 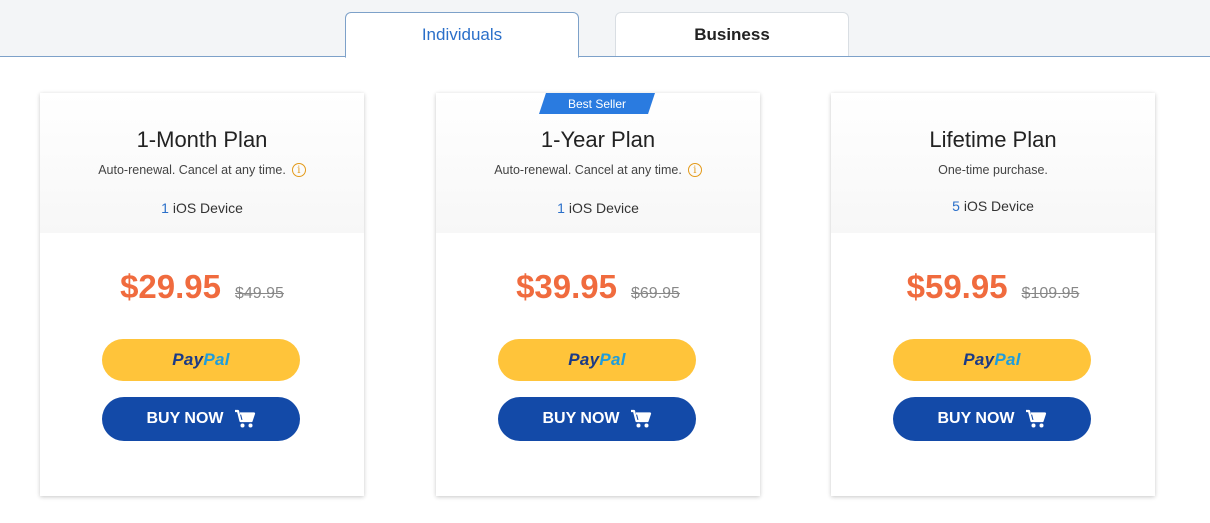 I want to click on original-price: $49.95, so click(x=259, y=293).